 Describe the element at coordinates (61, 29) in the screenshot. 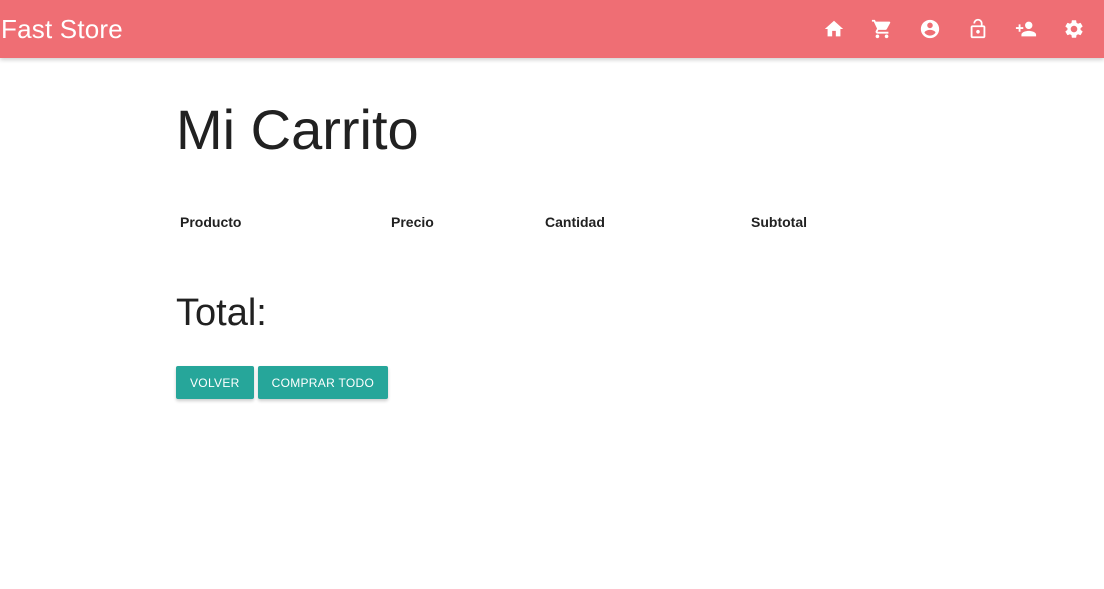

I see `brand-logo: Fast Store` at that location.